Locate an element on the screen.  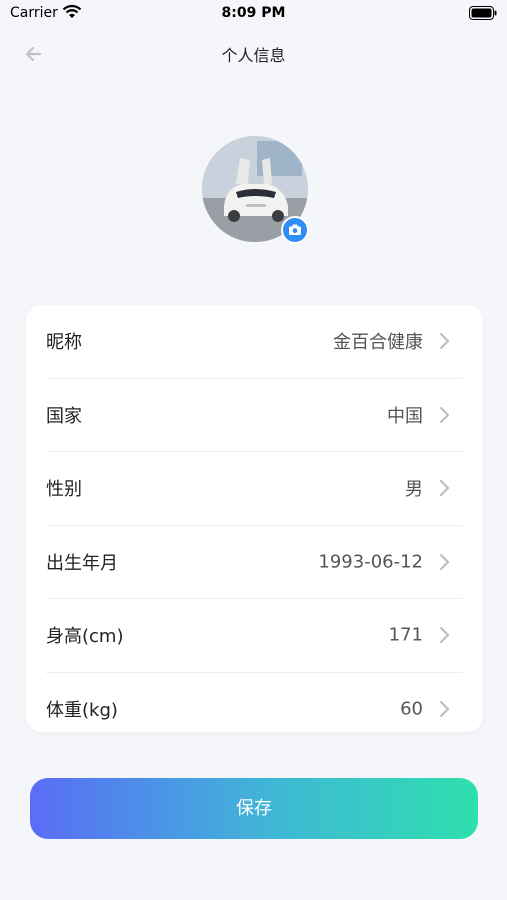
row-height: 身高(cm) 171 is located at coordinates (254, 636).